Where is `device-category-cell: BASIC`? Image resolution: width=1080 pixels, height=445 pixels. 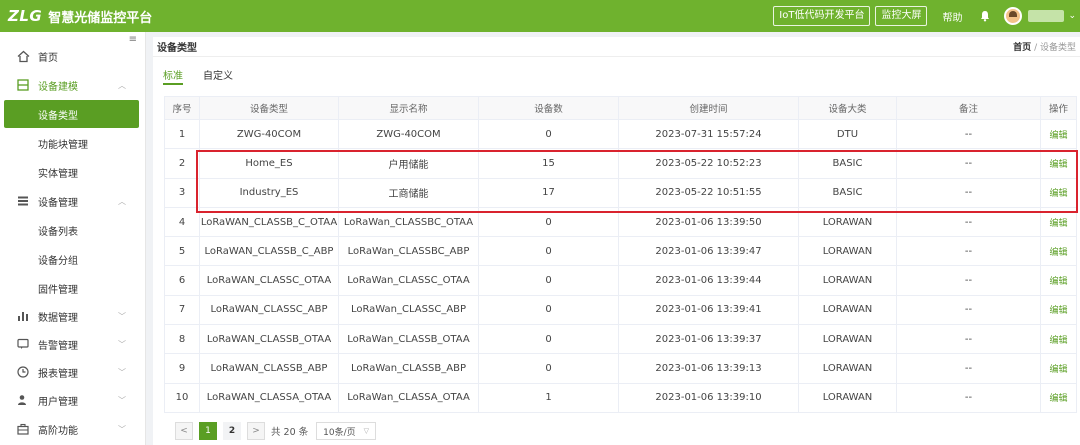
device-category-cell: BASIC is located at coordinates (847, 192).